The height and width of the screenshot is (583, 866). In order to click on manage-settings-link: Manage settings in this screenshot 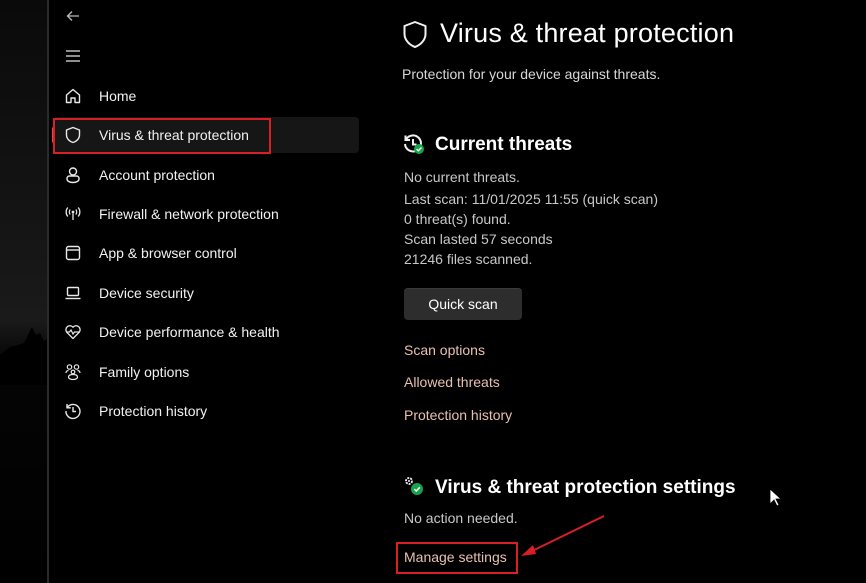, I will do `click(455, 557)`.